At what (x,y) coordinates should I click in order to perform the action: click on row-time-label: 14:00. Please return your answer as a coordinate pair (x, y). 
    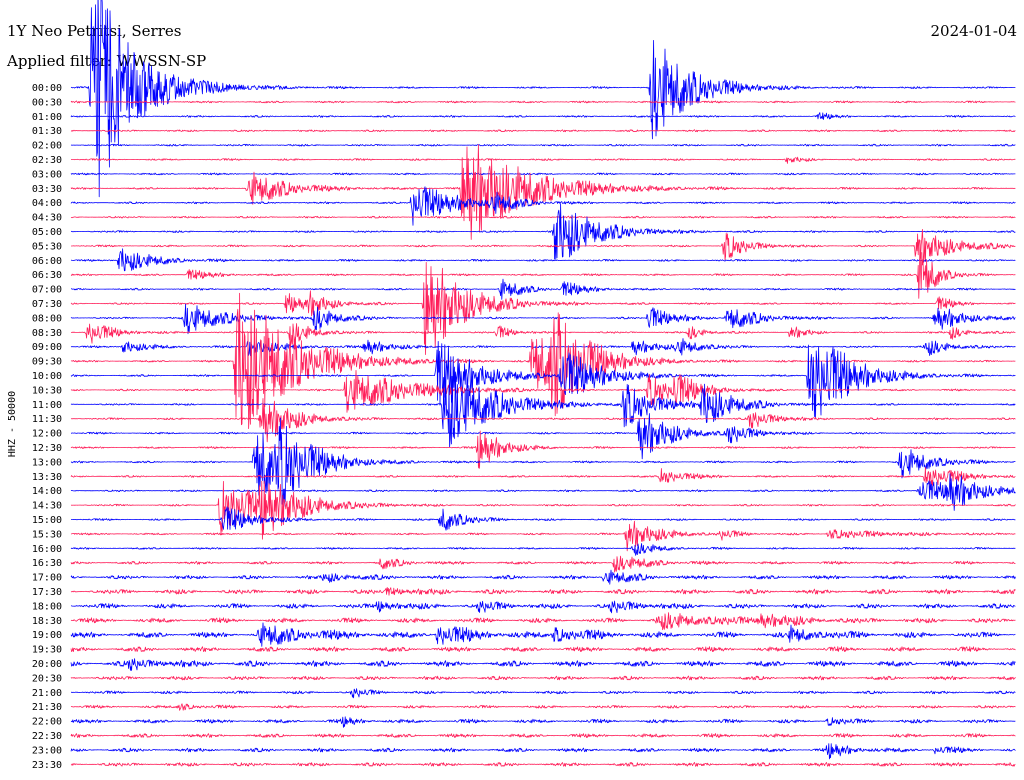
    Looking at the image, I should click on (47, 491).